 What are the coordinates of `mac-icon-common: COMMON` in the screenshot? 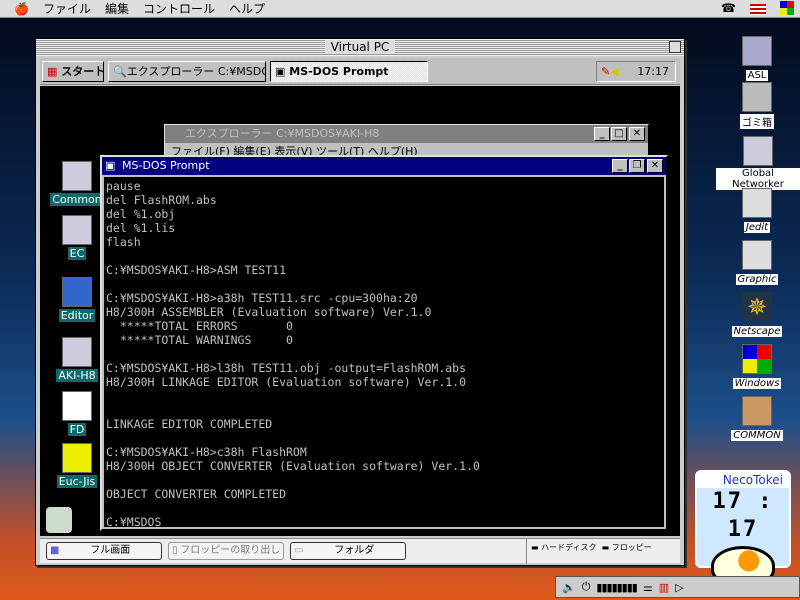 It's located at (757, 418).